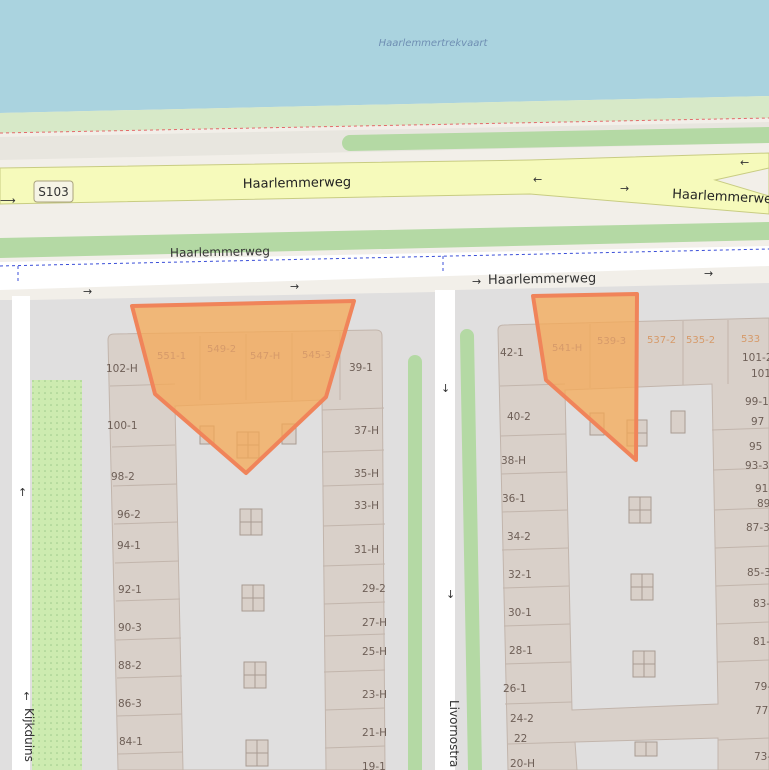 This screenshot has width=769, height=770. Describe the element at coordinates (123, 477) in the screenshot. I see `housenumber-label: 98-2` at that location.